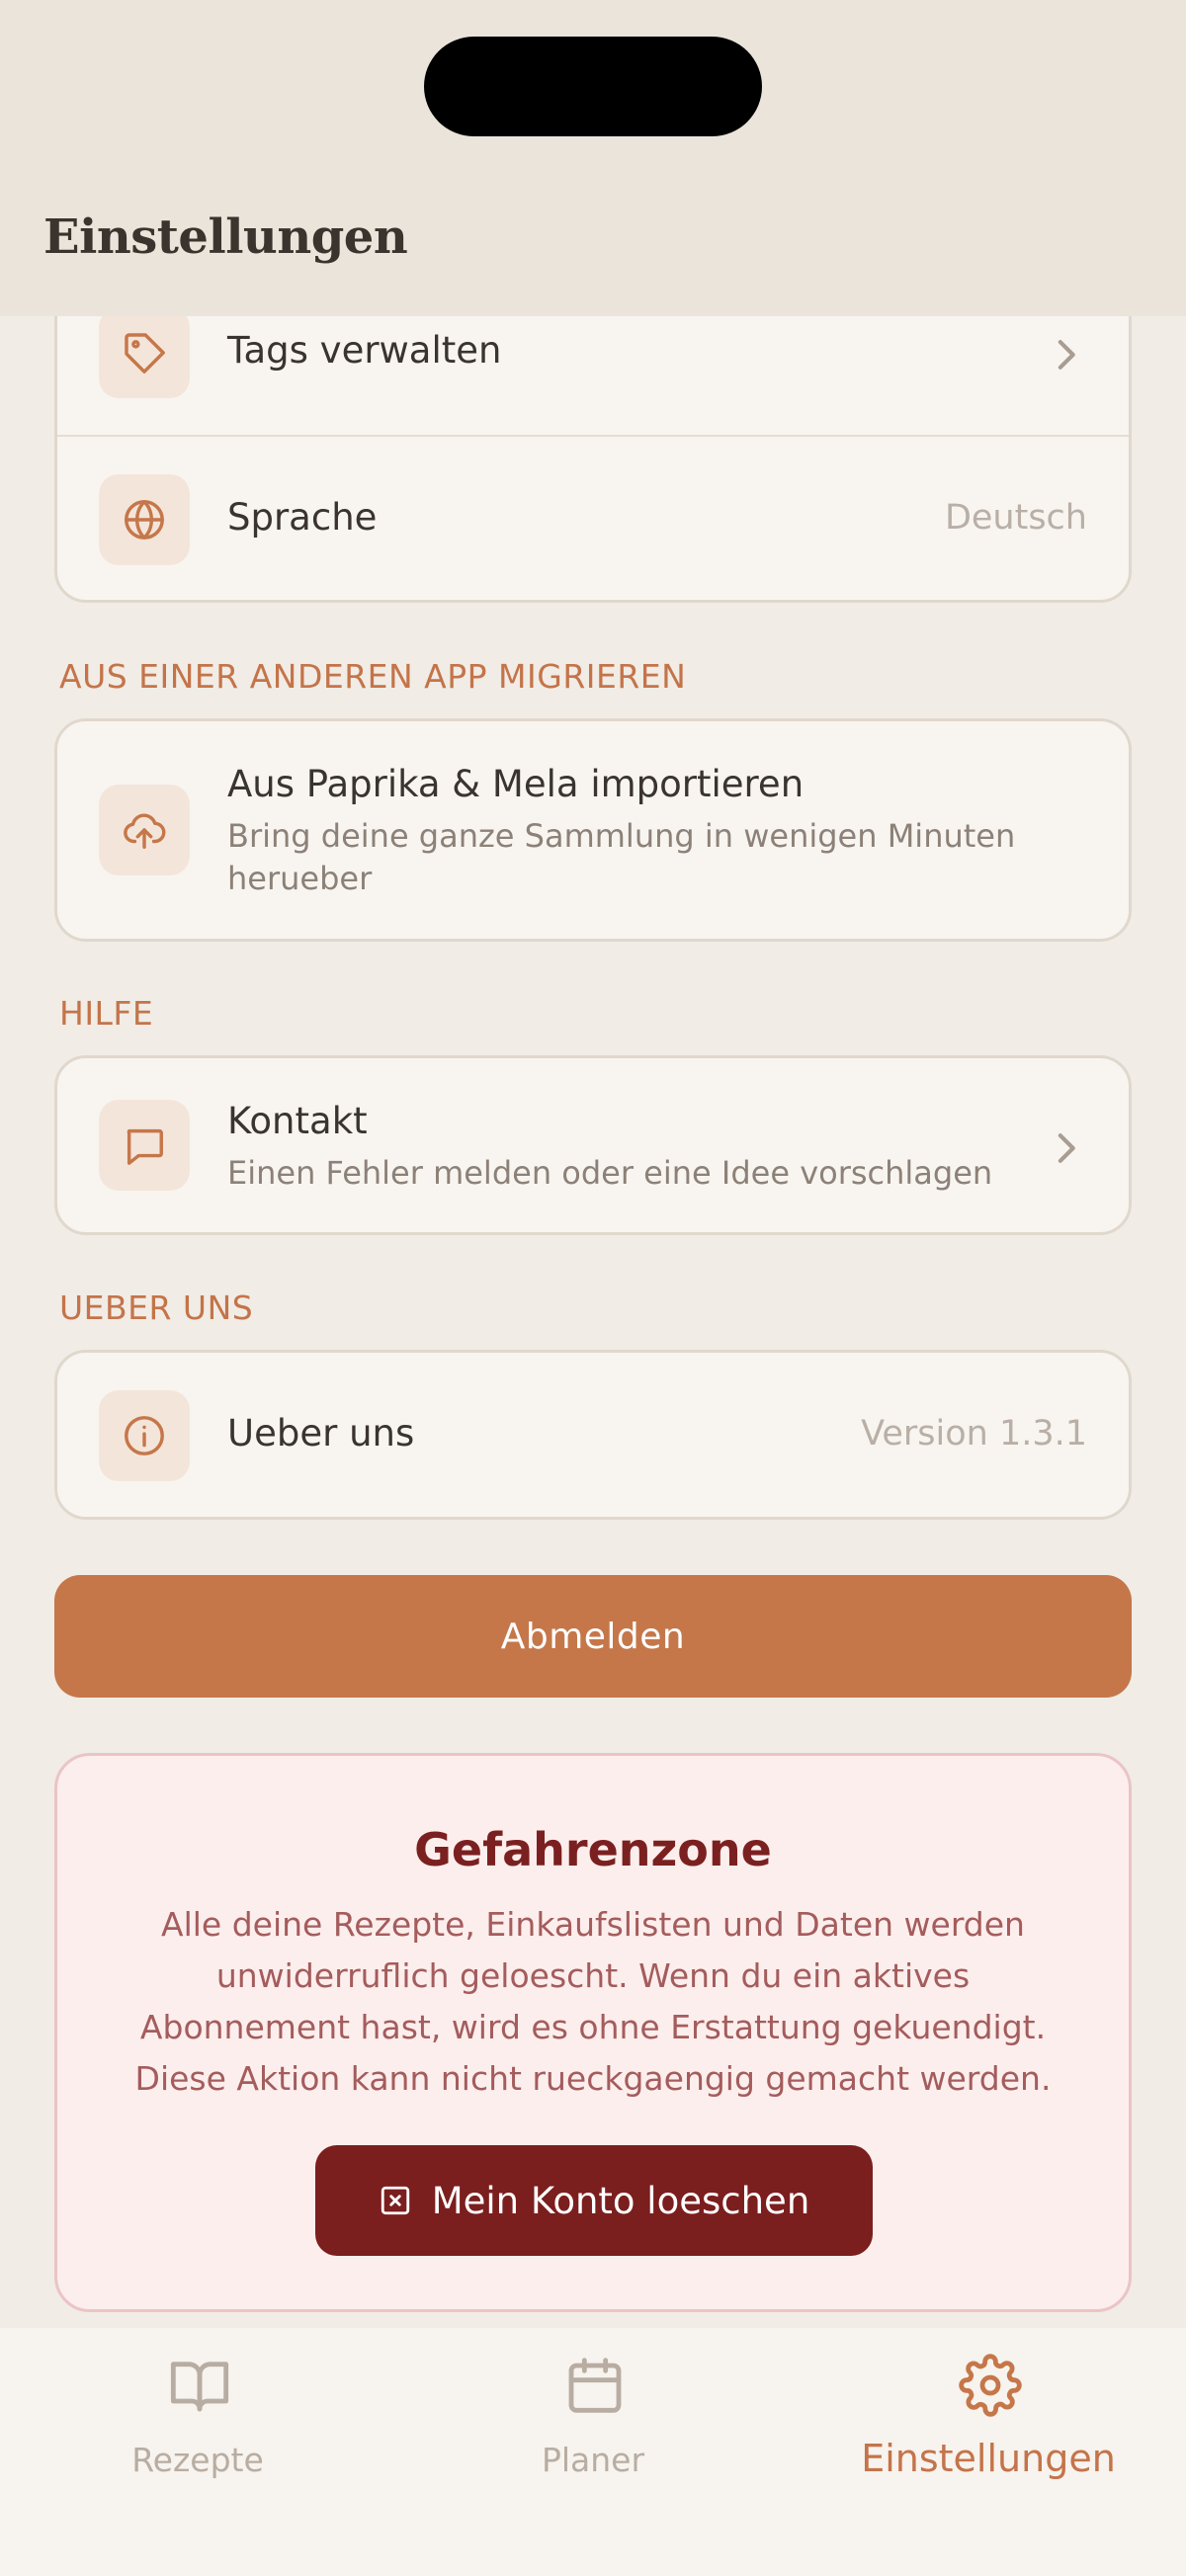 This screenshot has width=1186, height=2576. I want to click on danger-zone-title: Gefahrenzone, so click(593, 1849).